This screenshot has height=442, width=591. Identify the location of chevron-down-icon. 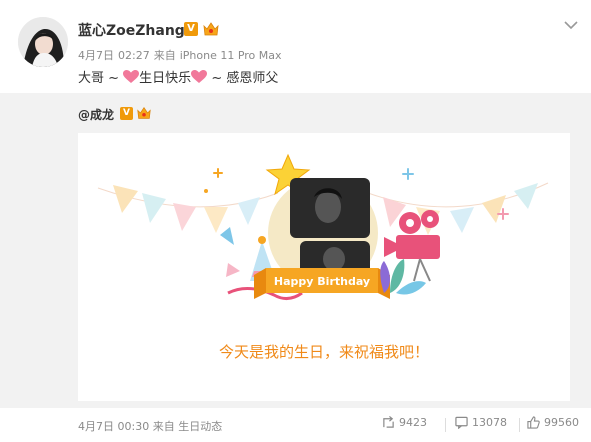
(571, 23).